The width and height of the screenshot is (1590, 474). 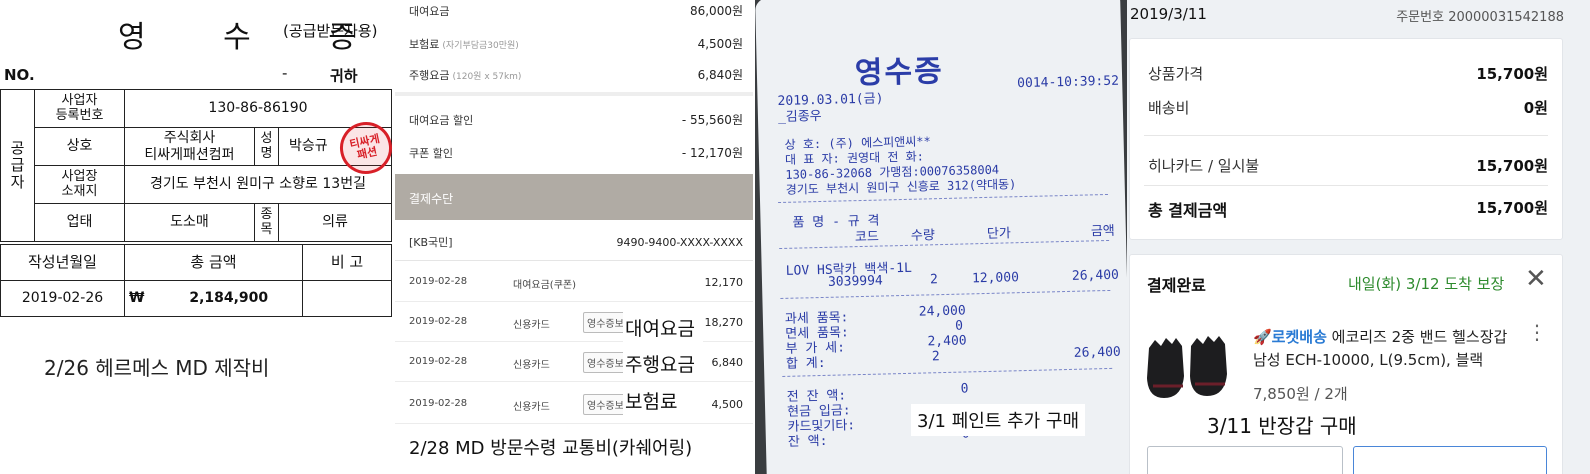 I want to click on receipt-to-label: 귀하, so click(x=344, y=76).